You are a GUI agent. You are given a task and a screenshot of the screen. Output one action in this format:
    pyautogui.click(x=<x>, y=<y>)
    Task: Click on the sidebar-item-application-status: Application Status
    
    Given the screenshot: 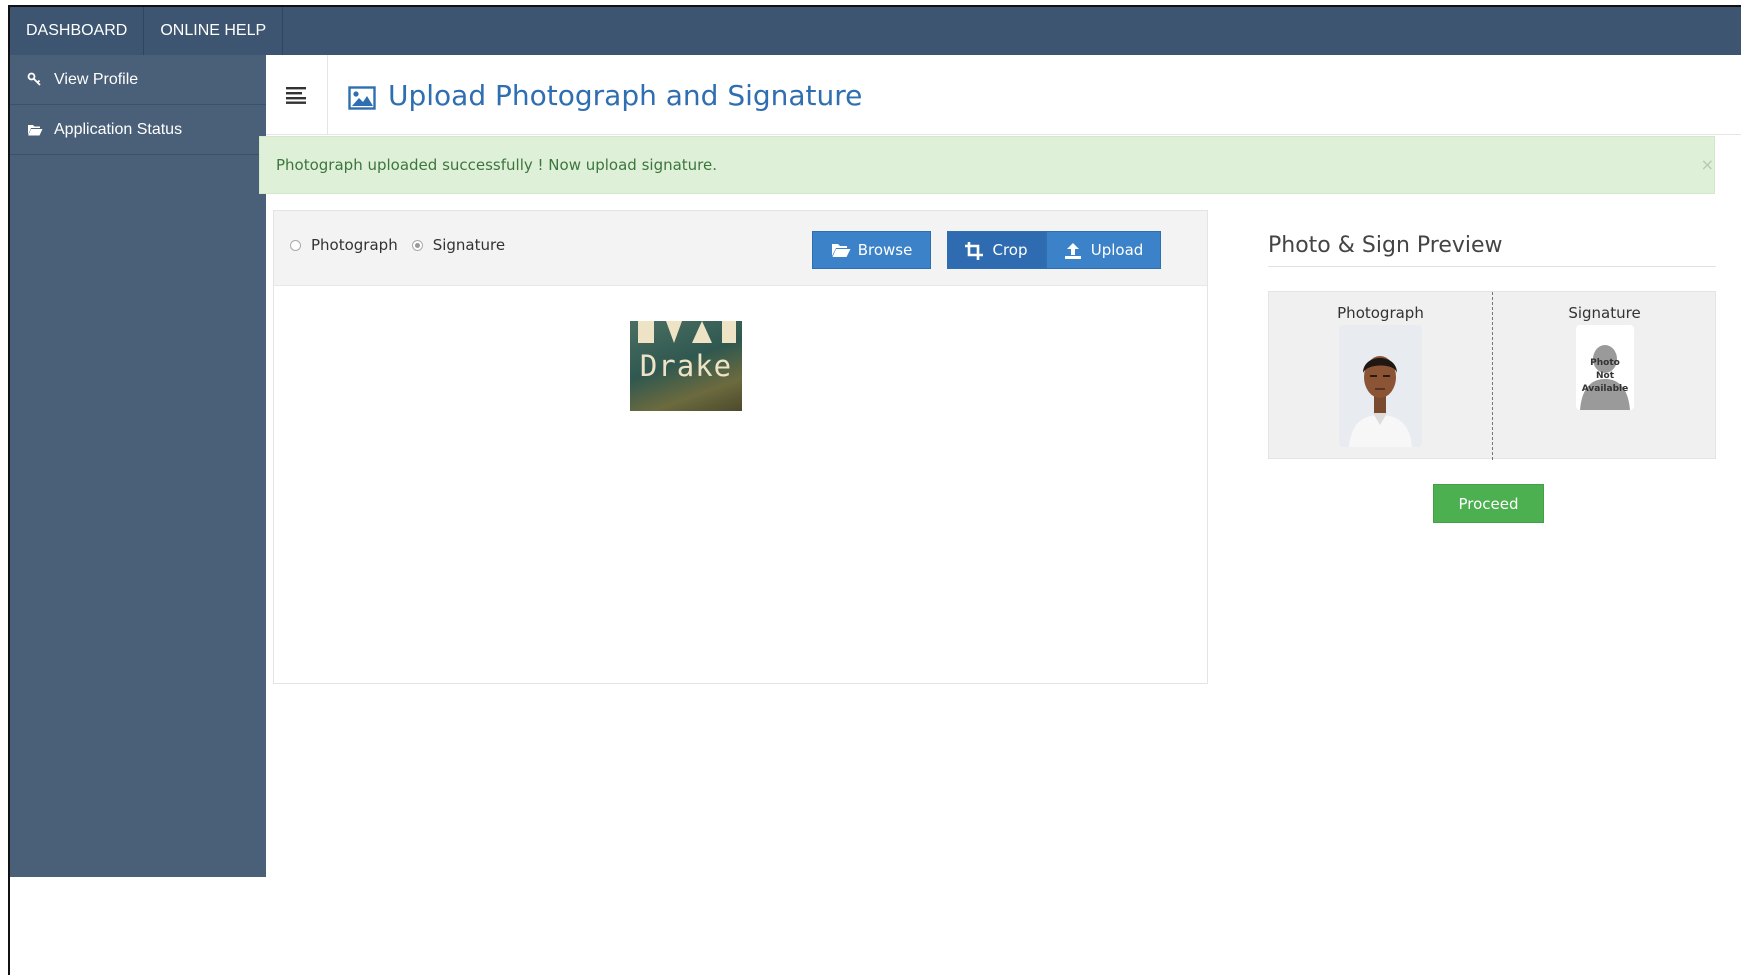 What is the action you would take?
    pyautogui.click(x=138, y=130)
    